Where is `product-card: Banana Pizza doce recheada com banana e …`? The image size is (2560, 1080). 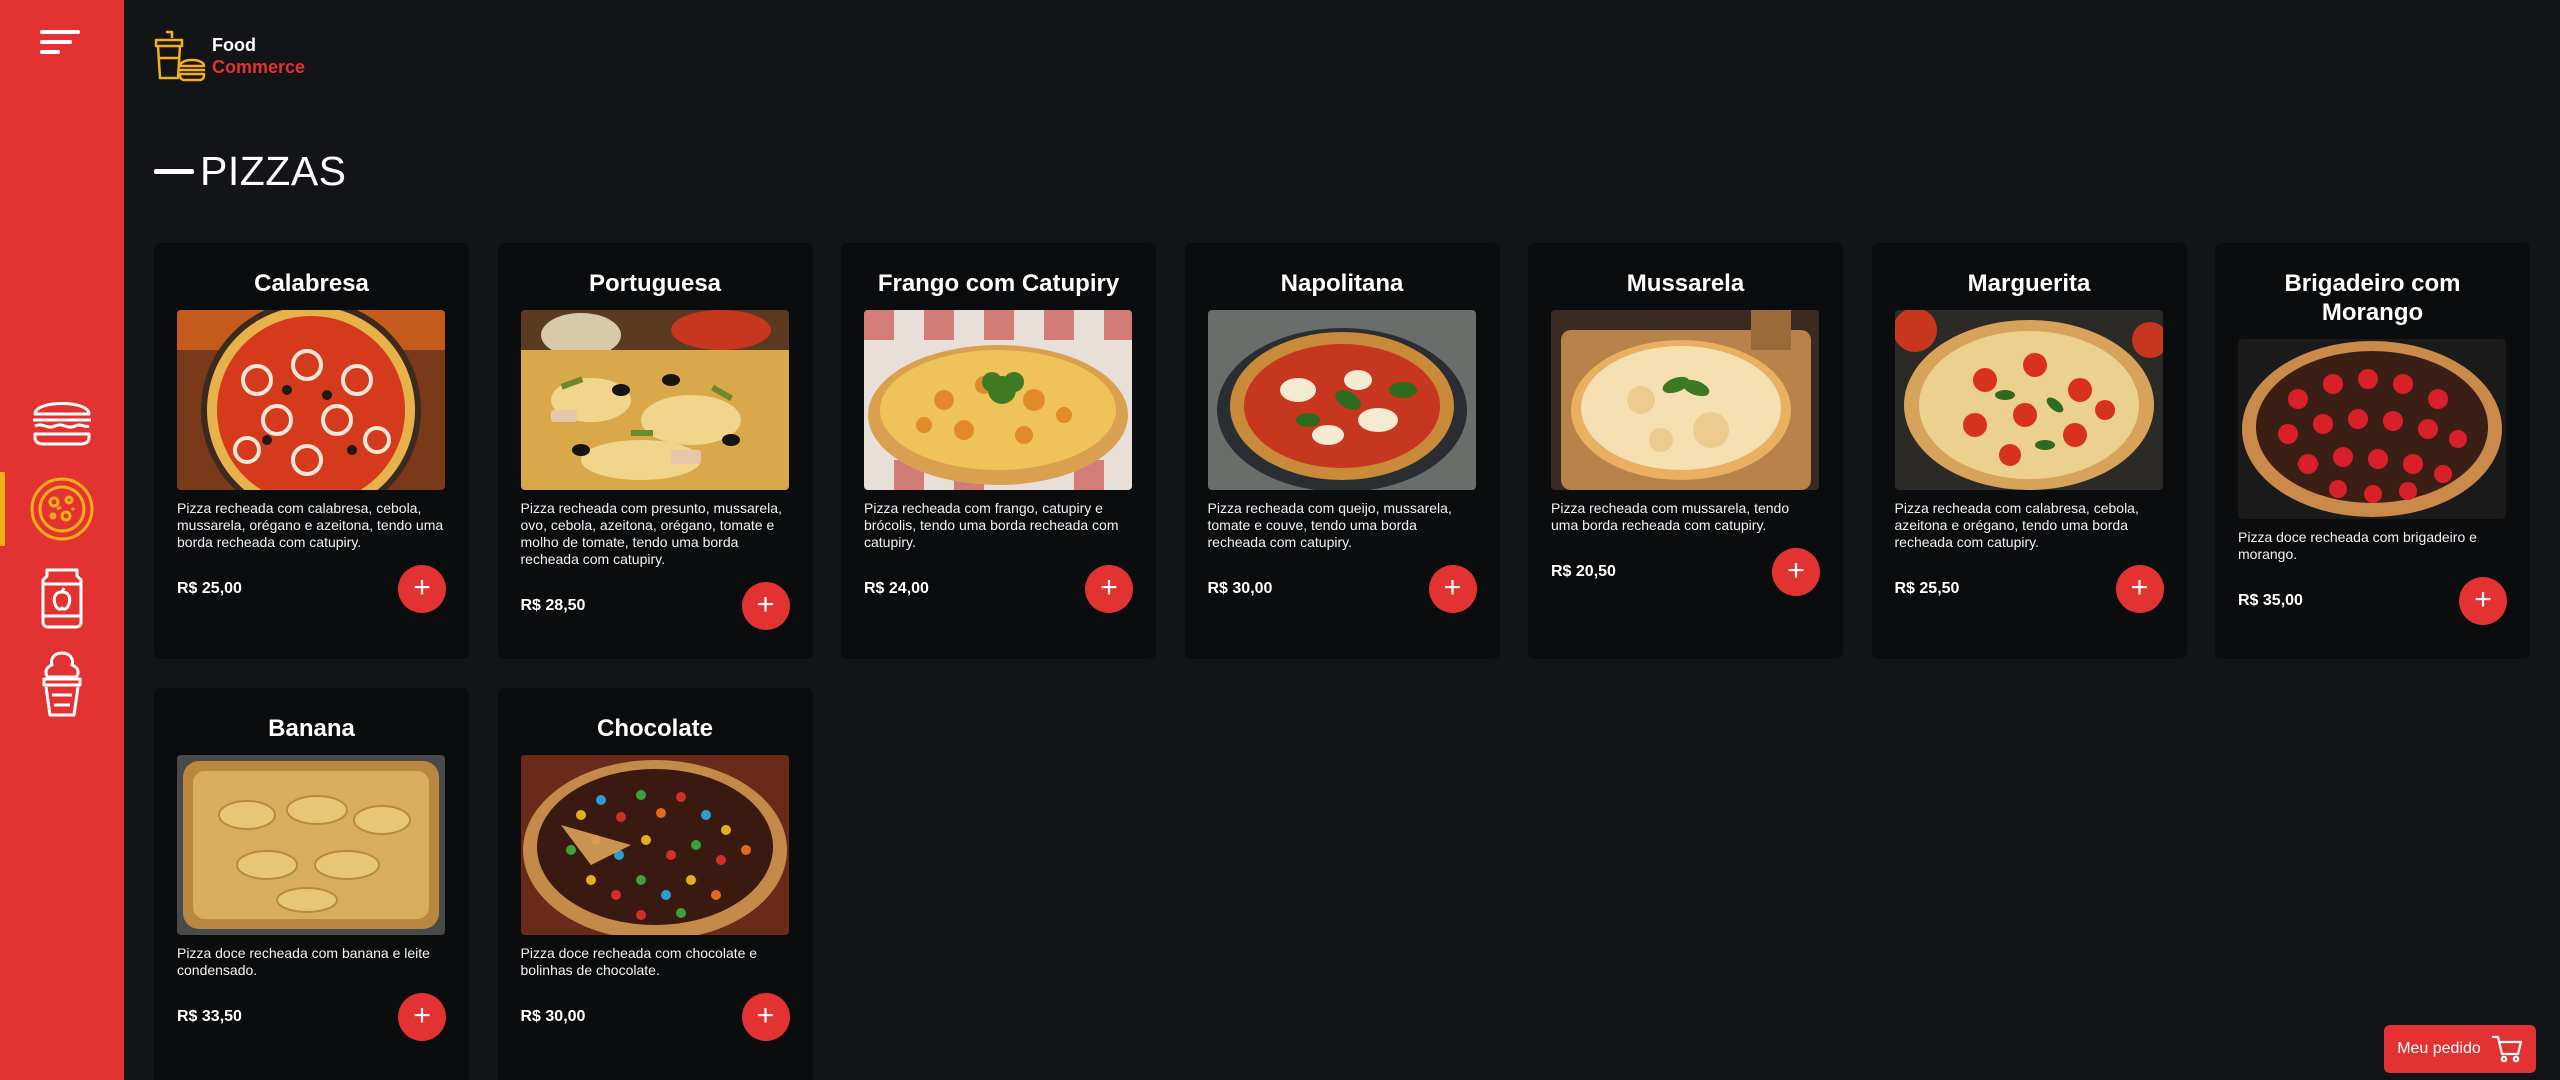 product-card: Banana Pizza doce recheada com banana e … is located at coordinates (311, 884).